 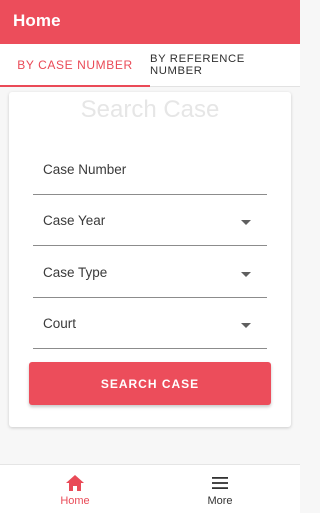 I want to click on search-case-button: SEARCH CASE, so click(x=150, y=383).